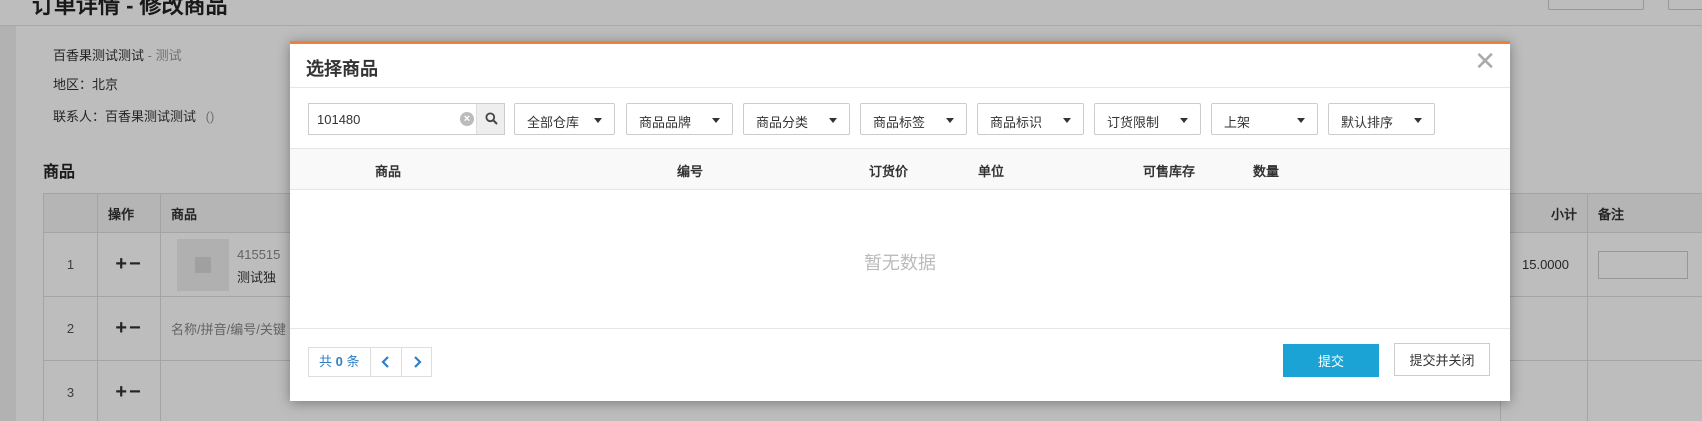 This screenshot has height=421, width=1702. I want to click on filter-shelf-status-dropdown: 上架, so click(1264, 119).